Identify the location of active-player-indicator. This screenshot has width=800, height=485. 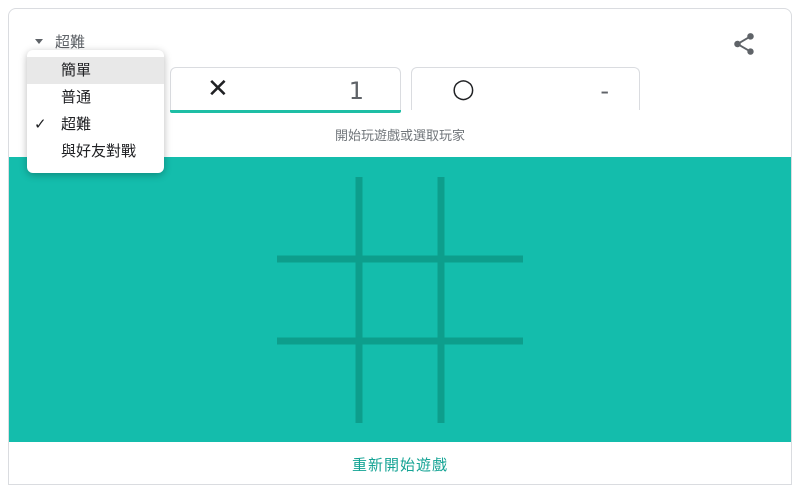
(285, 111).